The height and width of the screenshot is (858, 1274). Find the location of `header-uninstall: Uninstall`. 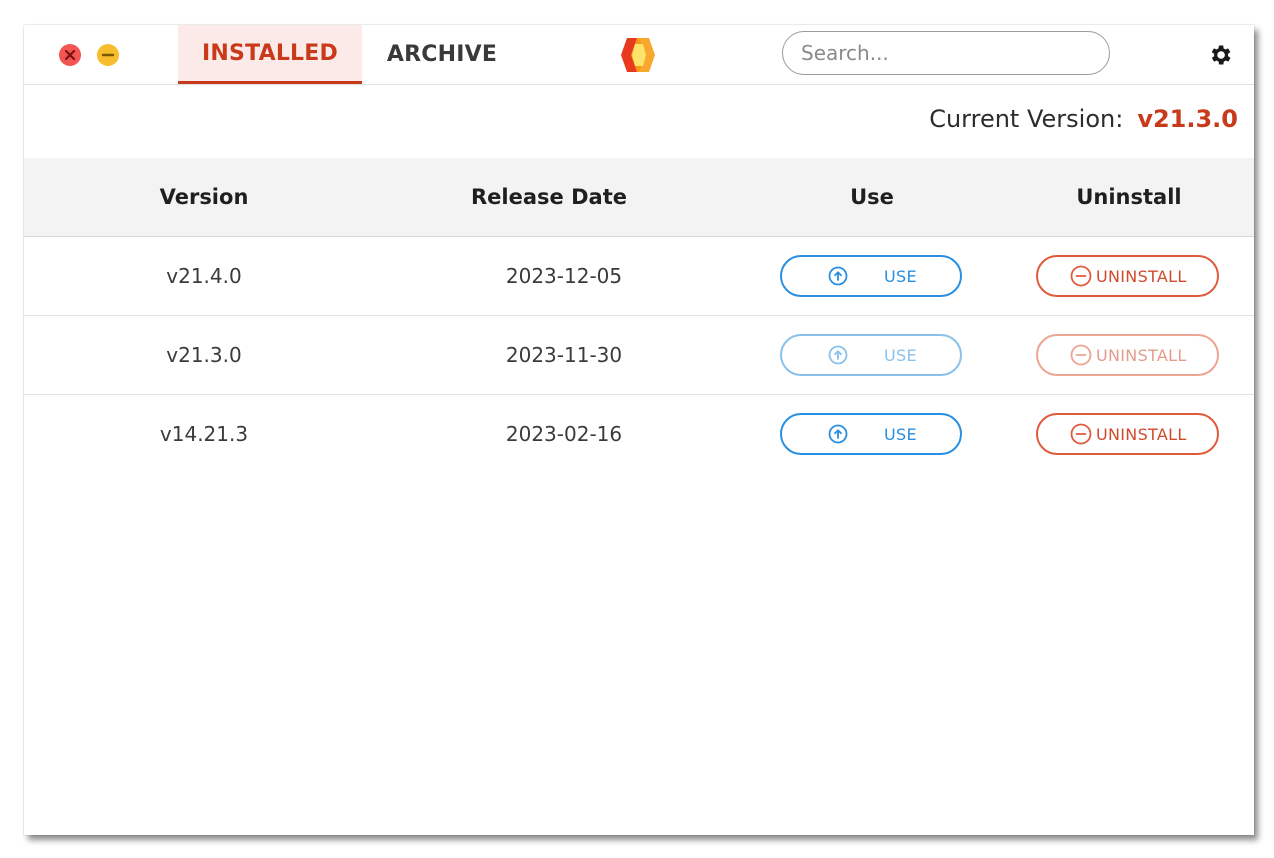

header-uninstall: Uninstall is located at coordinates (1129, 197).